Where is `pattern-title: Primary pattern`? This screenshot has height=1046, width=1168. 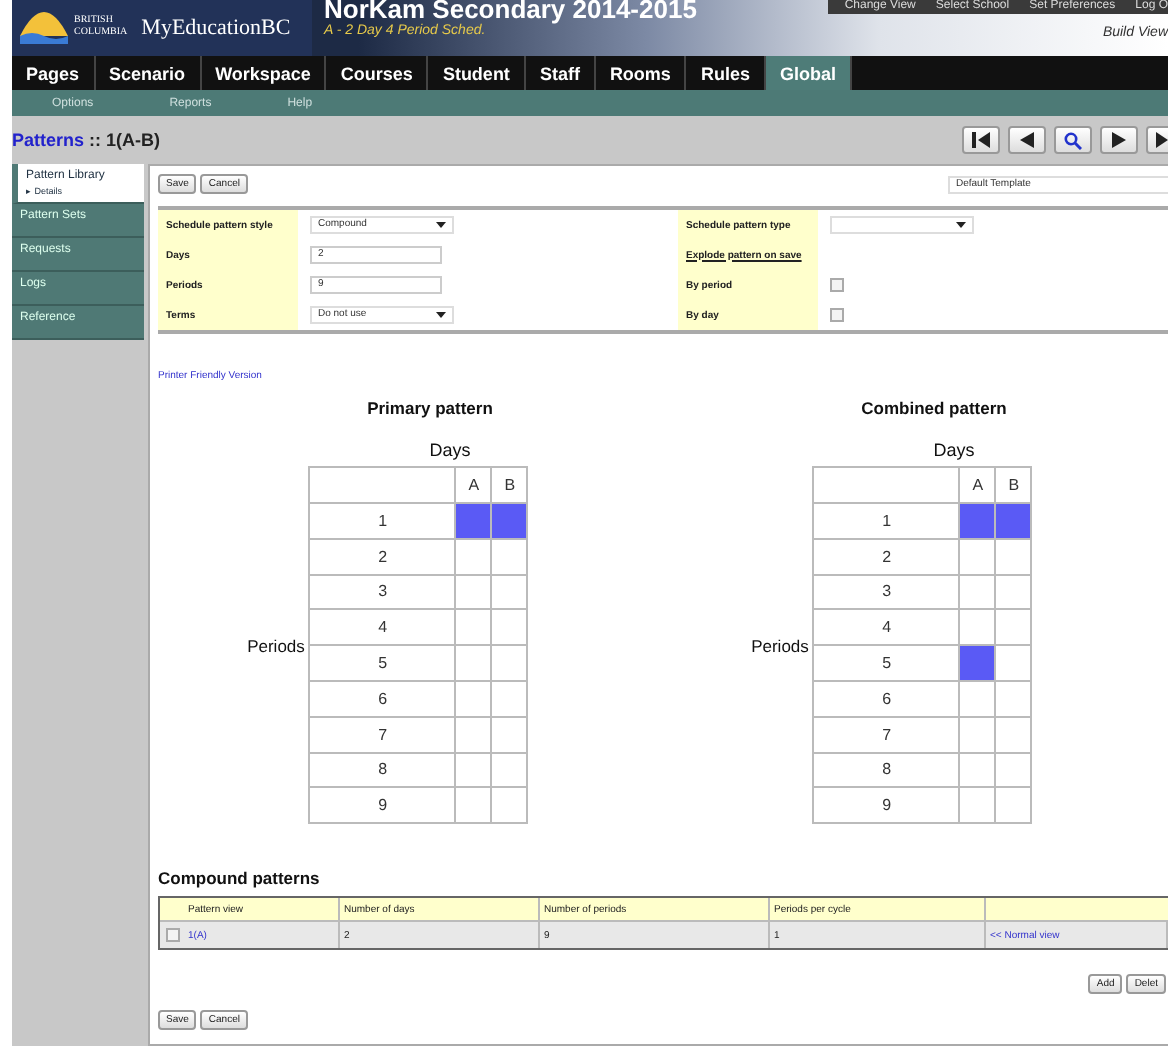 pattern-title: Primary pattern is located at coordinates (430, 408).